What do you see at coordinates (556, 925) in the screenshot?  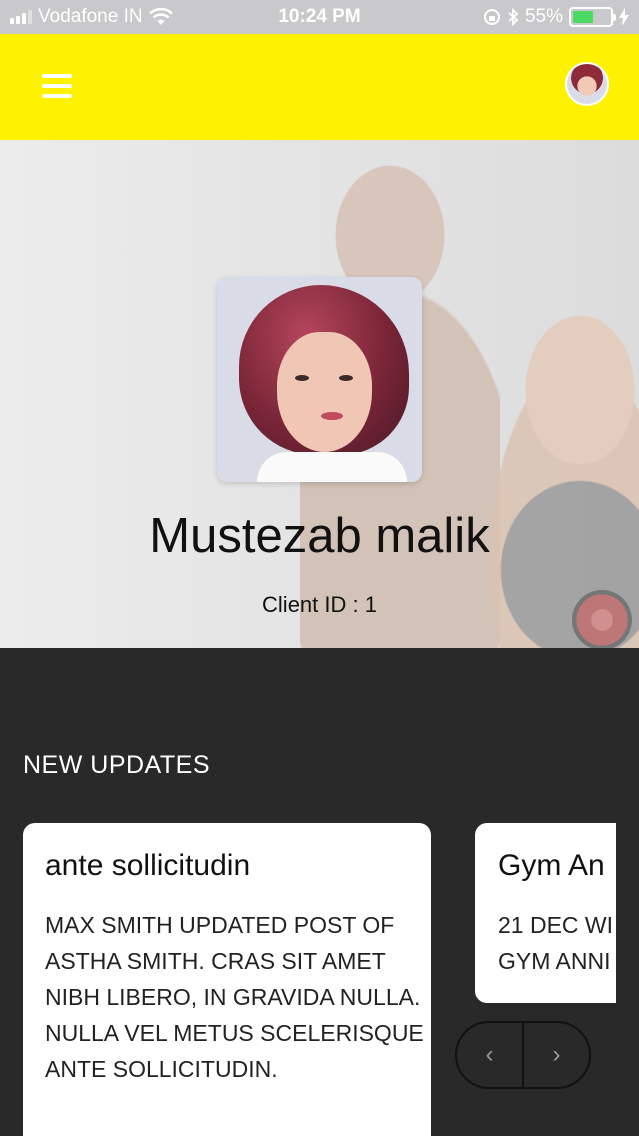 I see `update-card-body-line: 21 DEC WI` at bounding box center [556, 925].